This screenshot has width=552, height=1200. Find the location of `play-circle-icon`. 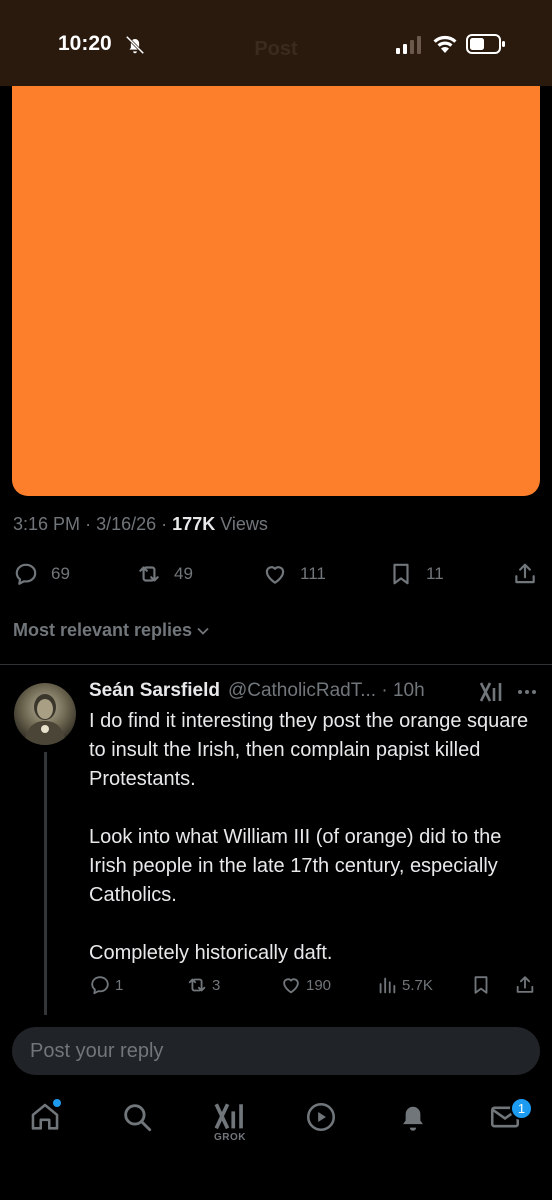

play-circle-icon is located at coordinates (321, 1117).